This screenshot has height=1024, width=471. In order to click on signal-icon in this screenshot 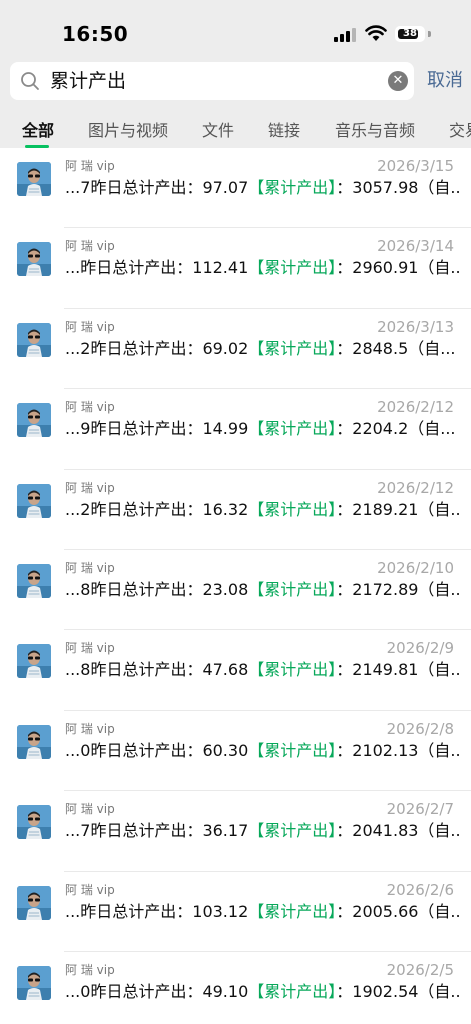, I will do `click(345, 35)`.